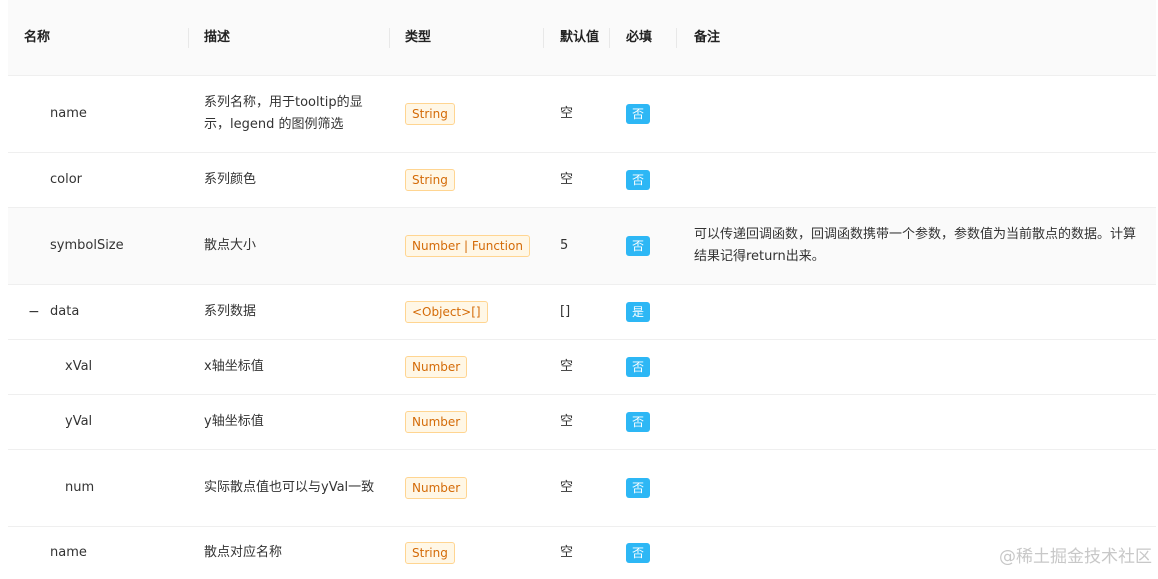 The image size is (1158, 579). What do you see at coordinates (234, 366) in the screenshot?
I see `row-desc: x轴坐标值` at bounding box center [234, 366].